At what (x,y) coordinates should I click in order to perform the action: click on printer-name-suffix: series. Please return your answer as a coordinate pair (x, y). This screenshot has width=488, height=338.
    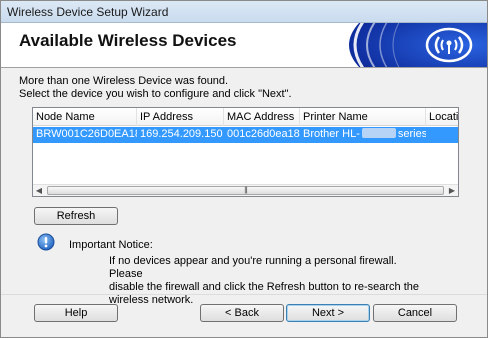
    Looking at the image, I should click on (411, 134).